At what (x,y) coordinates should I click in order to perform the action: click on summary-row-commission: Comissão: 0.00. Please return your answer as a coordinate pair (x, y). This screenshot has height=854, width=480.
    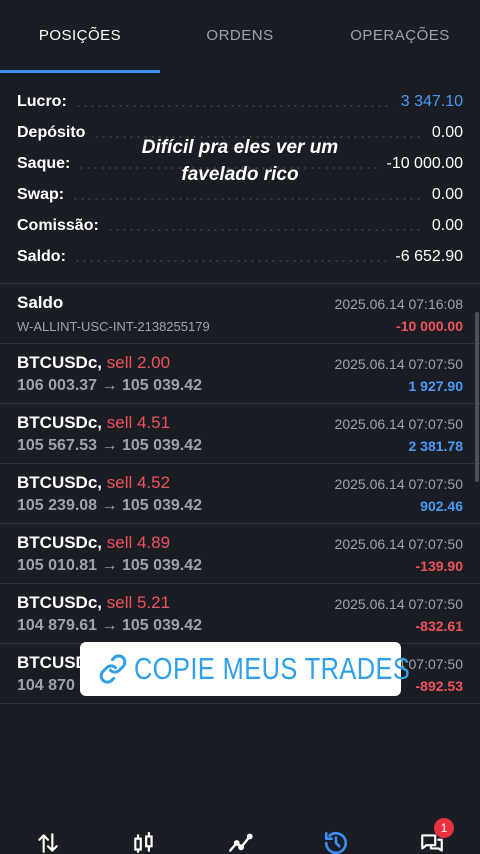
    Looking at the image, I should click on (240, 225).